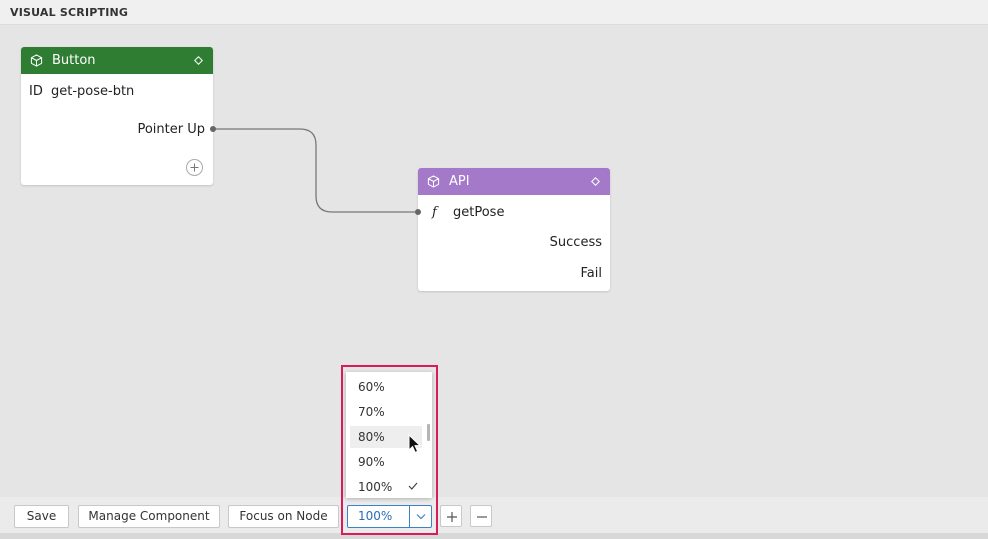 The image size is (988, 539). Describe the element at coordinates (117, 60) in the screenshot. I see `button-node-header: Button` at that location.